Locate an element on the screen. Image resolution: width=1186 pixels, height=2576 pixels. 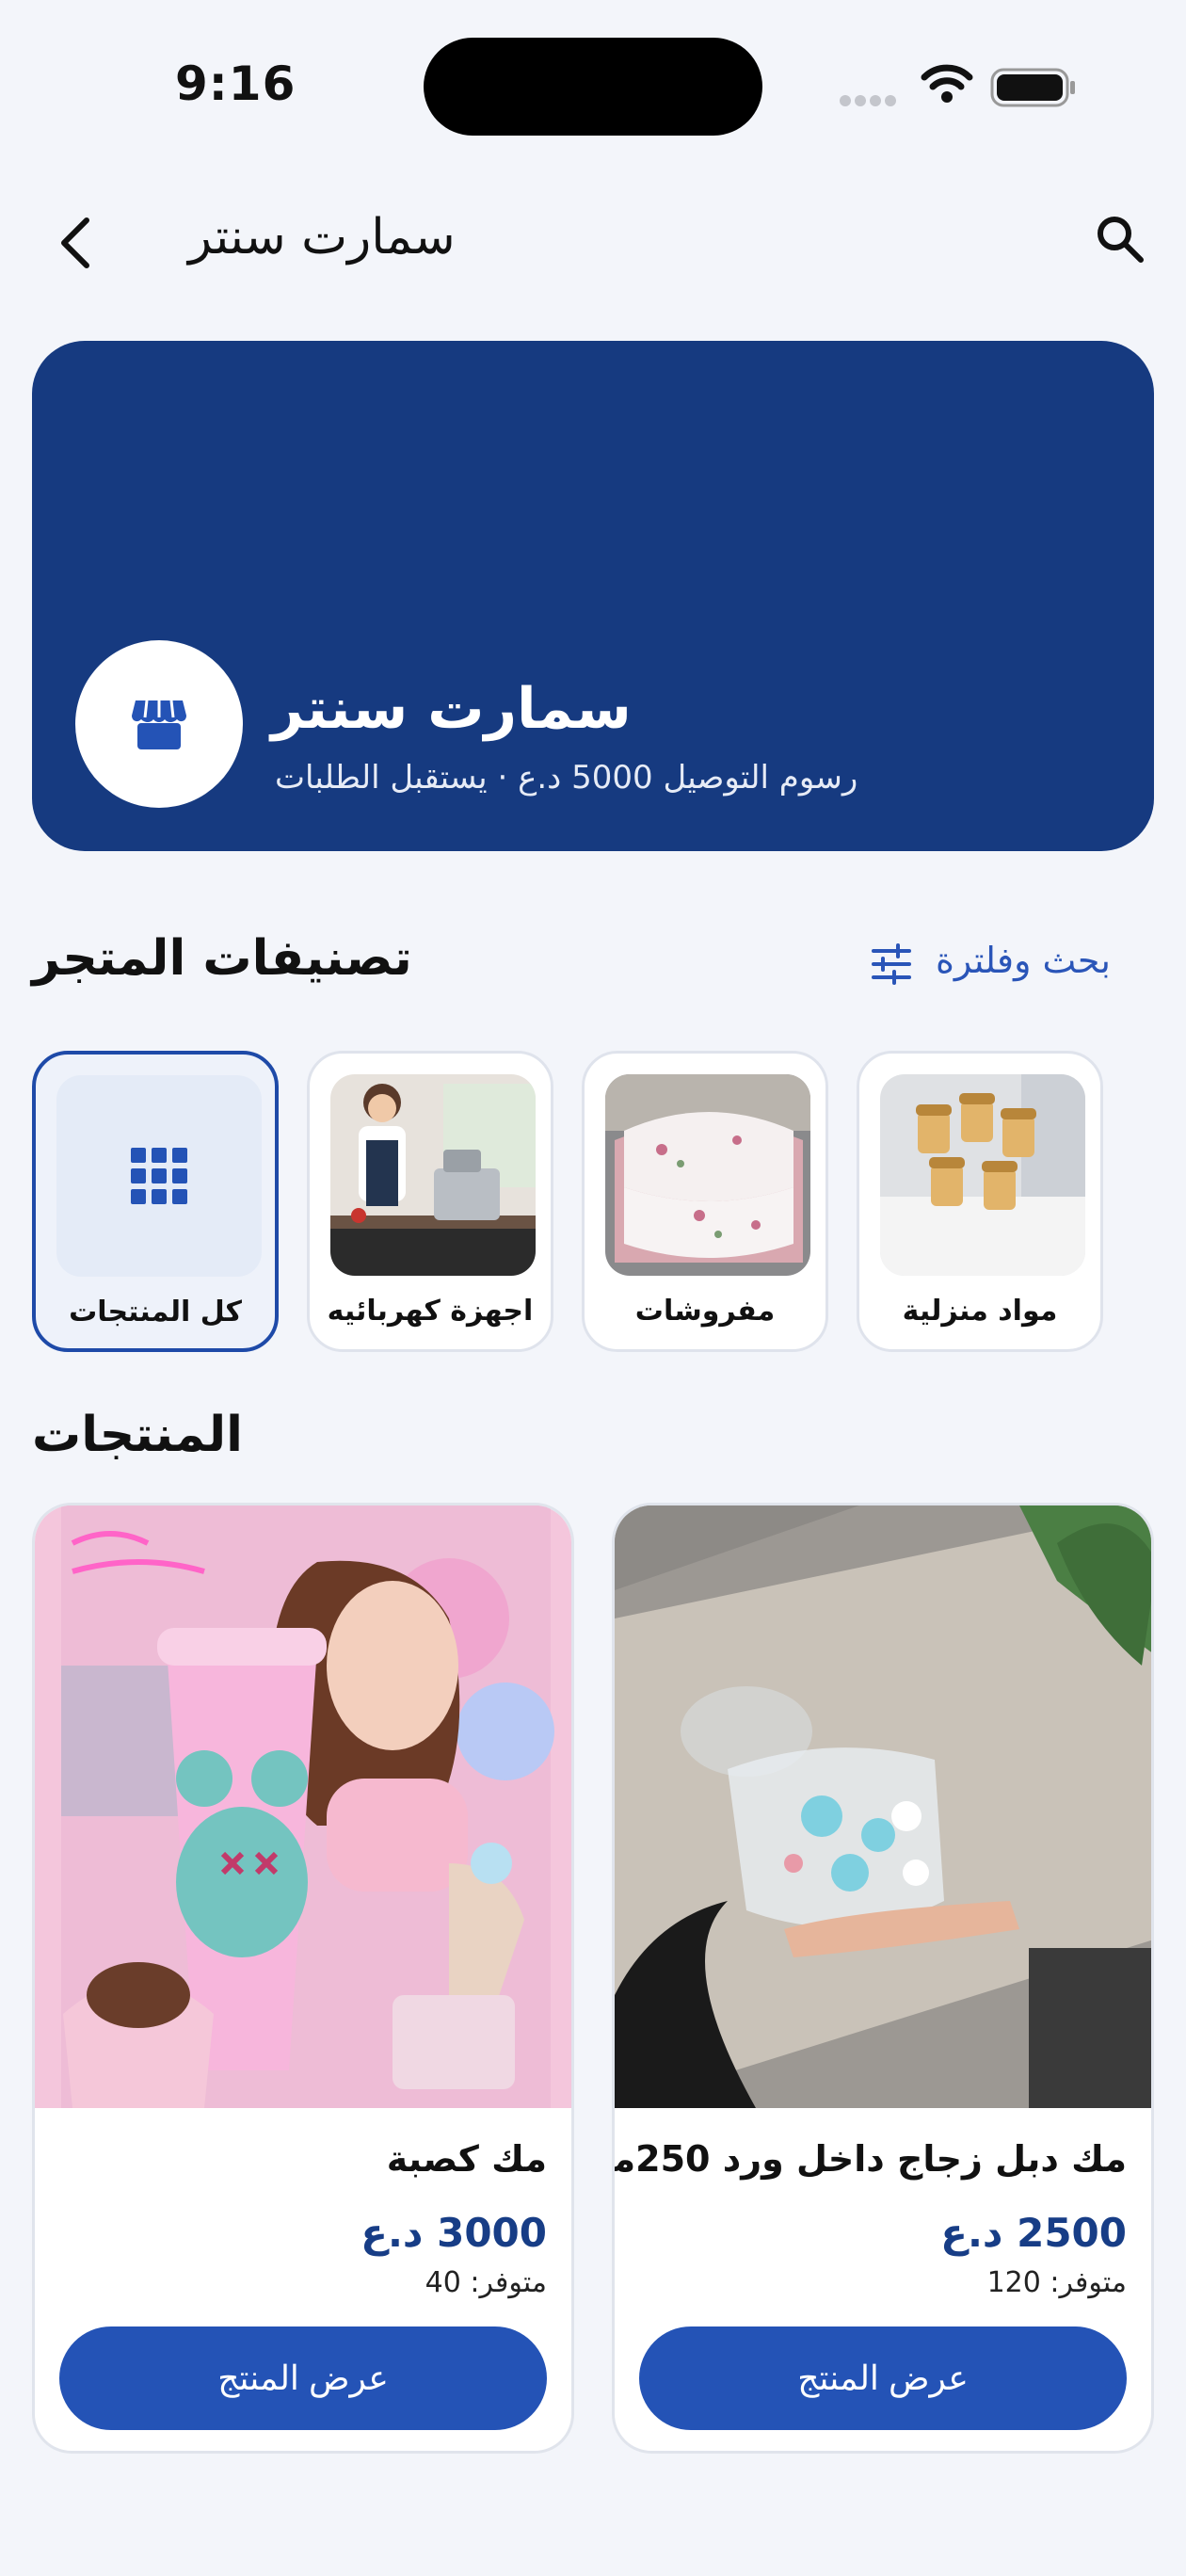
category-all-products: كل المنتجات is located at coordinates (155, 1201).